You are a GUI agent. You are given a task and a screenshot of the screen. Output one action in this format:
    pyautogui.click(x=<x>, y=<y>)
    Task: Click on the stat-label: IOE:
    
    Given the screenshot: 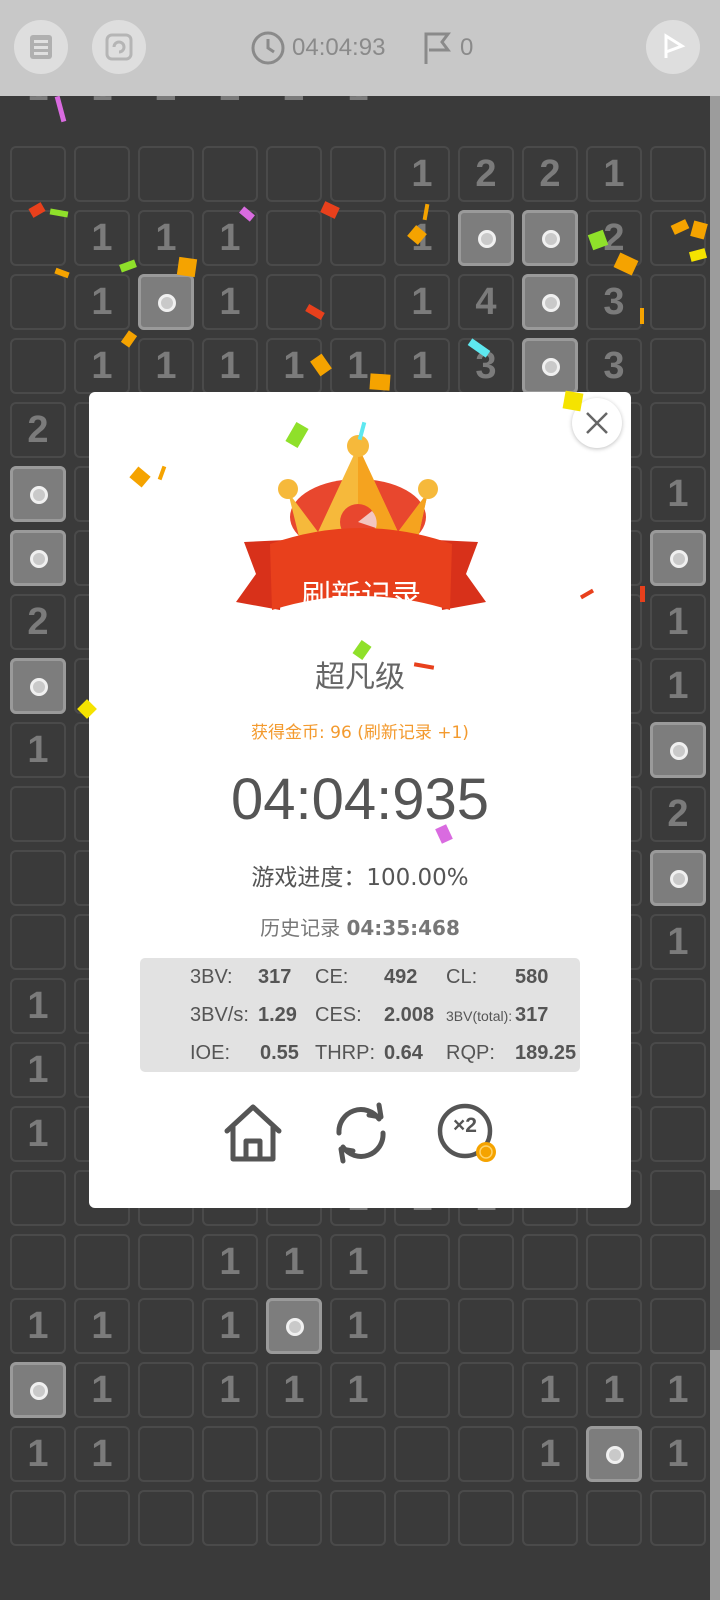 What is the action you would take?
    pyautogui.click(x=210, y=1053)
    